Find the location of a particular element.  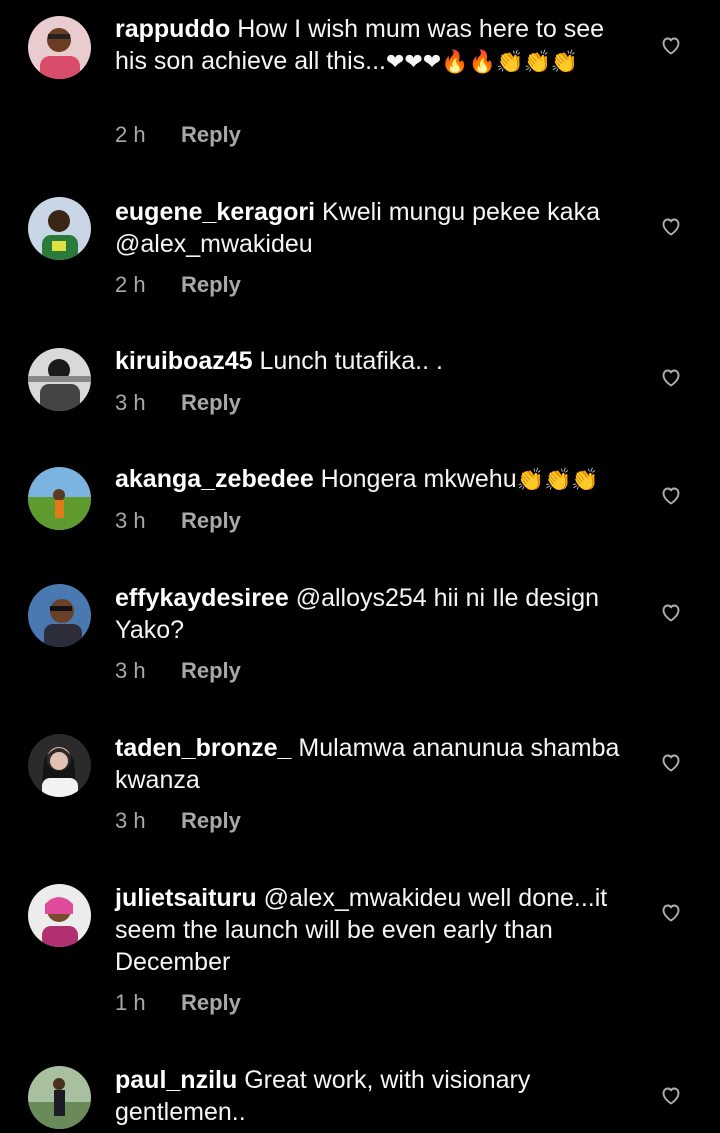

comment-username: paul_nzilu is located at coordinates (176, 1080).